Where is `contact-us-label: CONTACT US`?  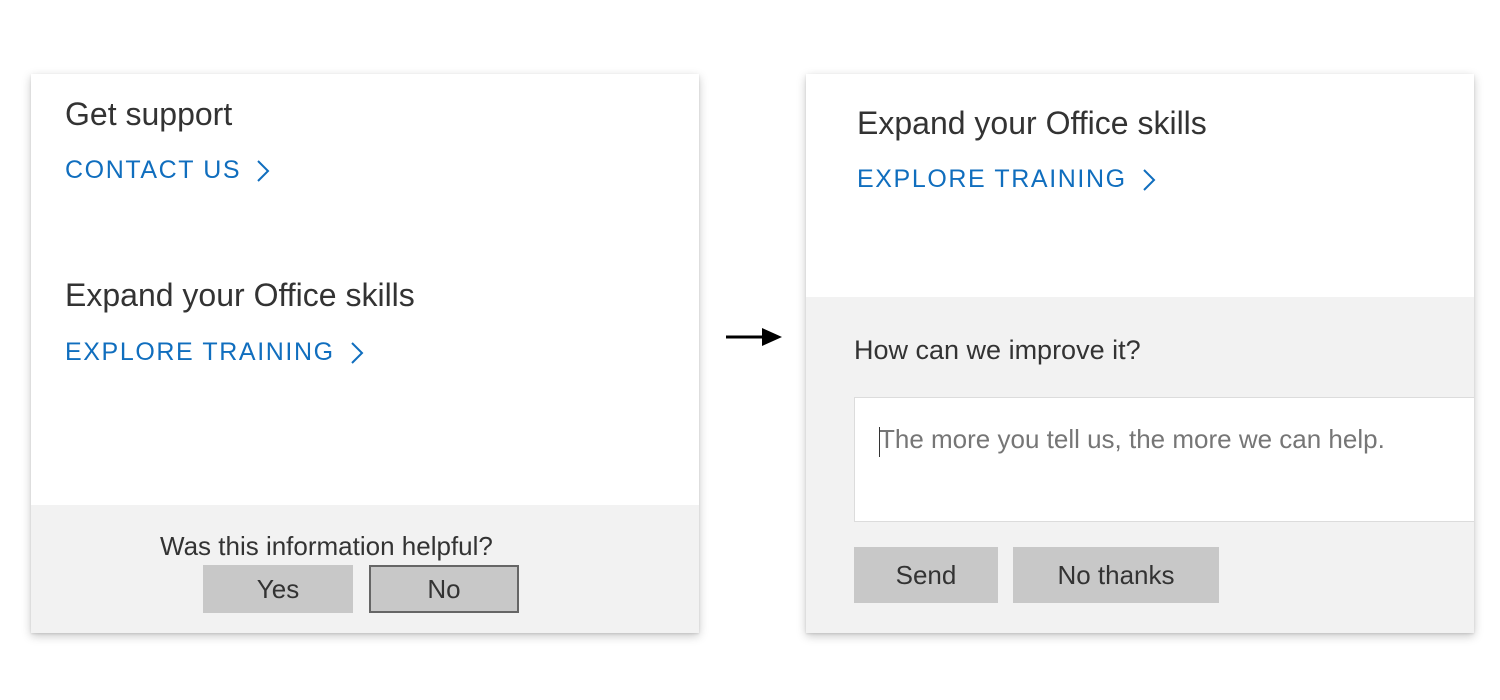
contact-us-label: CONTACT US is located at coordinates (153, 170).